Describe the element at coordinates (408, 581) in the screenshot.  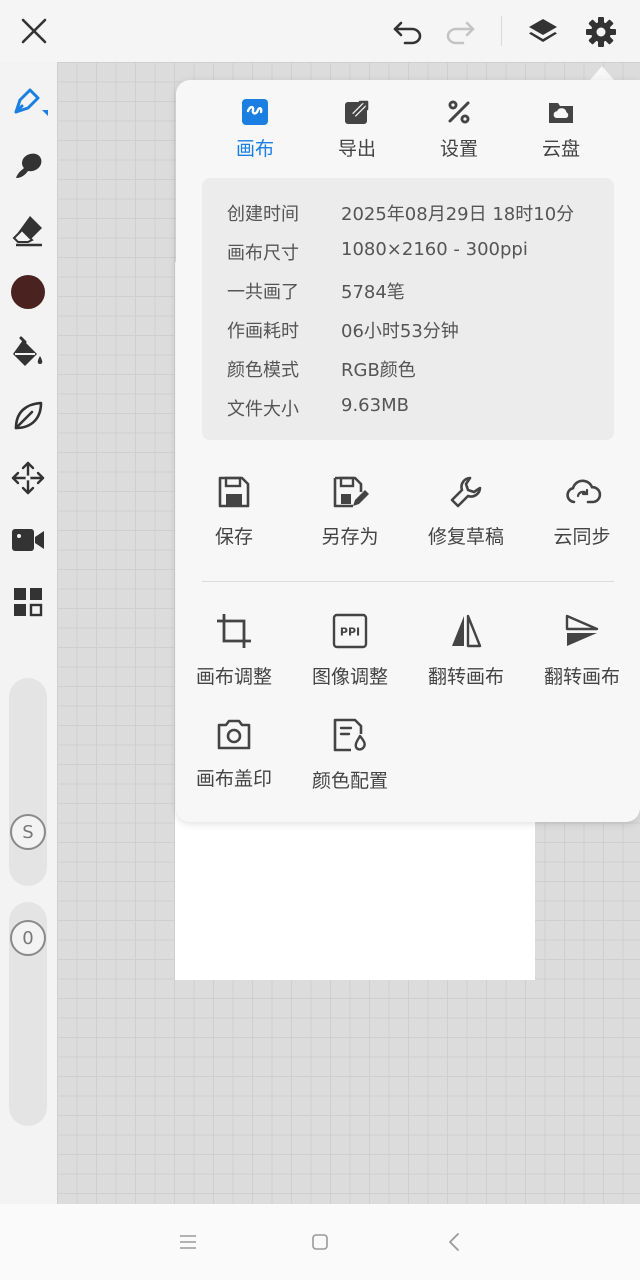
I see `section-divider` at that location.